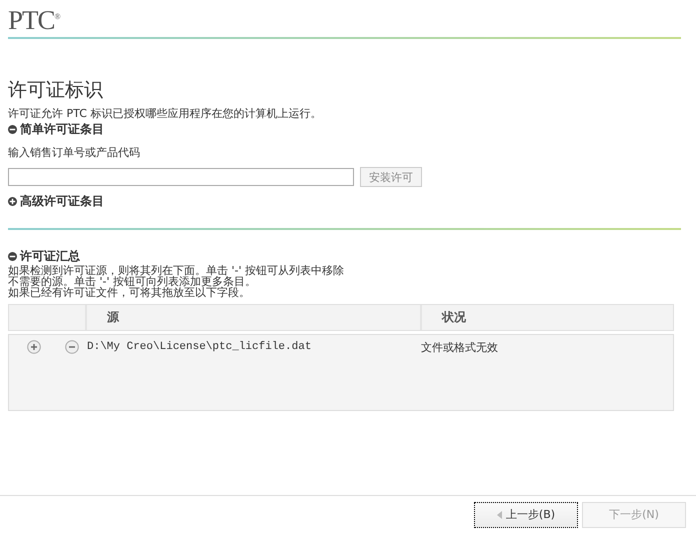 This screenshot has width=696, height=539. What do you see at coordinates (181, 177) in the screenshot?
I see `order-number-field` at bounding box center [181, 177].